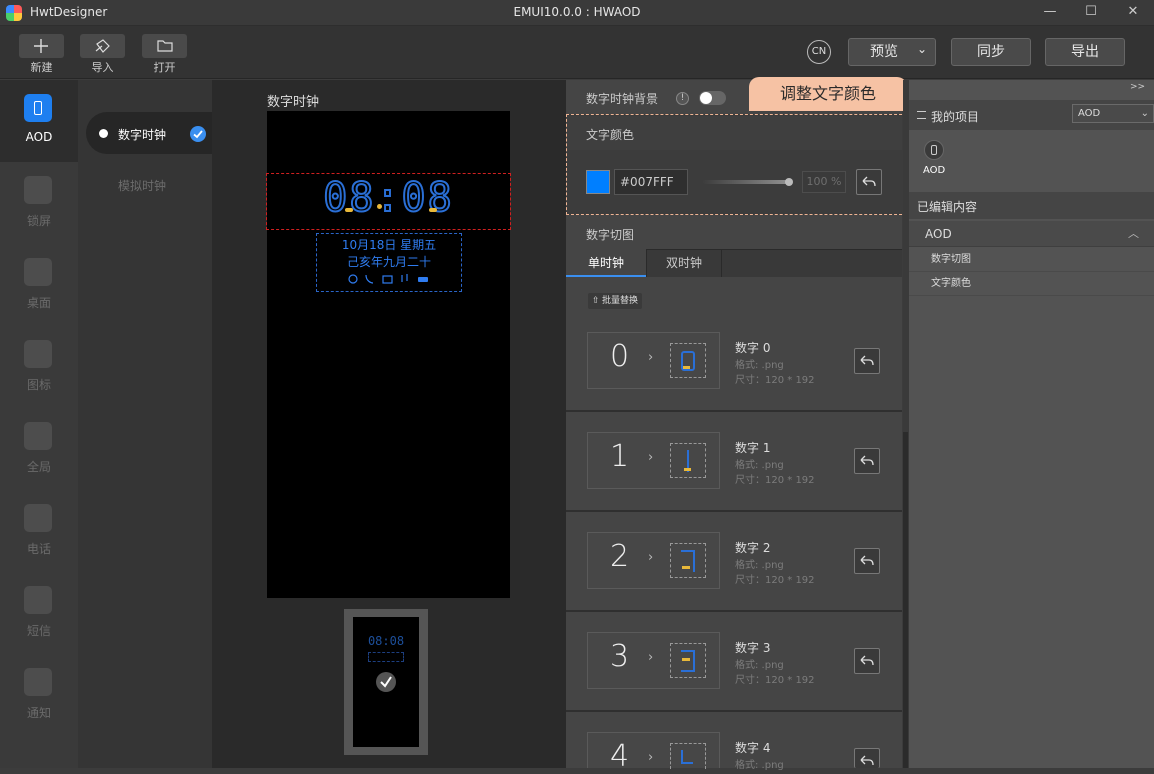  What do you see at coordinates (1133, 233) in the screenshot?
I see `chevron-up-icon: ︿` at bounding box center [1133, 233].